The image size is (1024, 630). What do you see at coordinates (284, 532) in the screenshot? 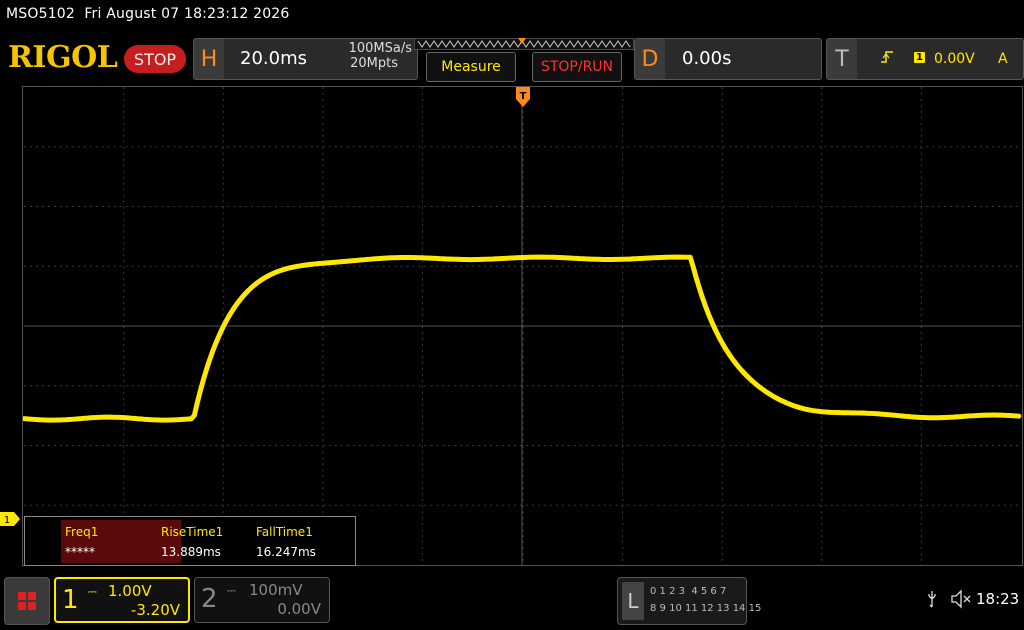
I see `measurement-name: FallTime1` at bounding box center [284, 532].